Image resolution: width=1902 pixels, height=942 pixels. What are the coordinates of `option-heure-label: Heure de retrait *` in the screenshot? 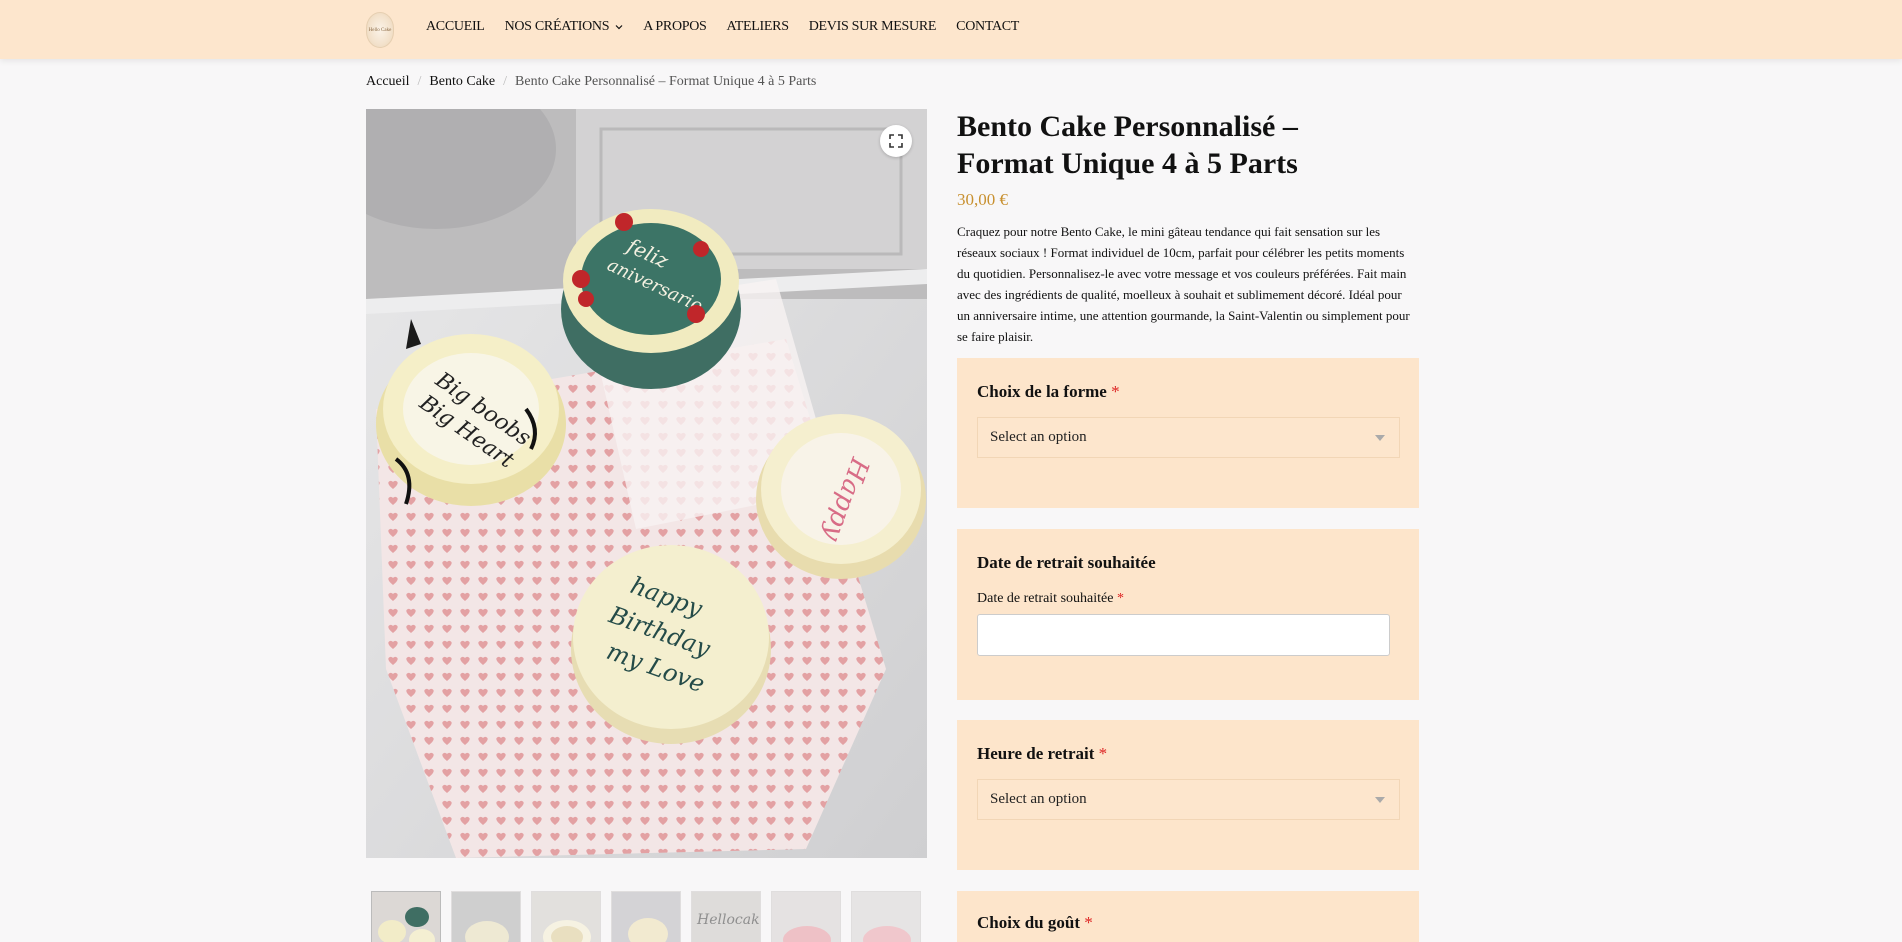 It's located at (1042, 754).